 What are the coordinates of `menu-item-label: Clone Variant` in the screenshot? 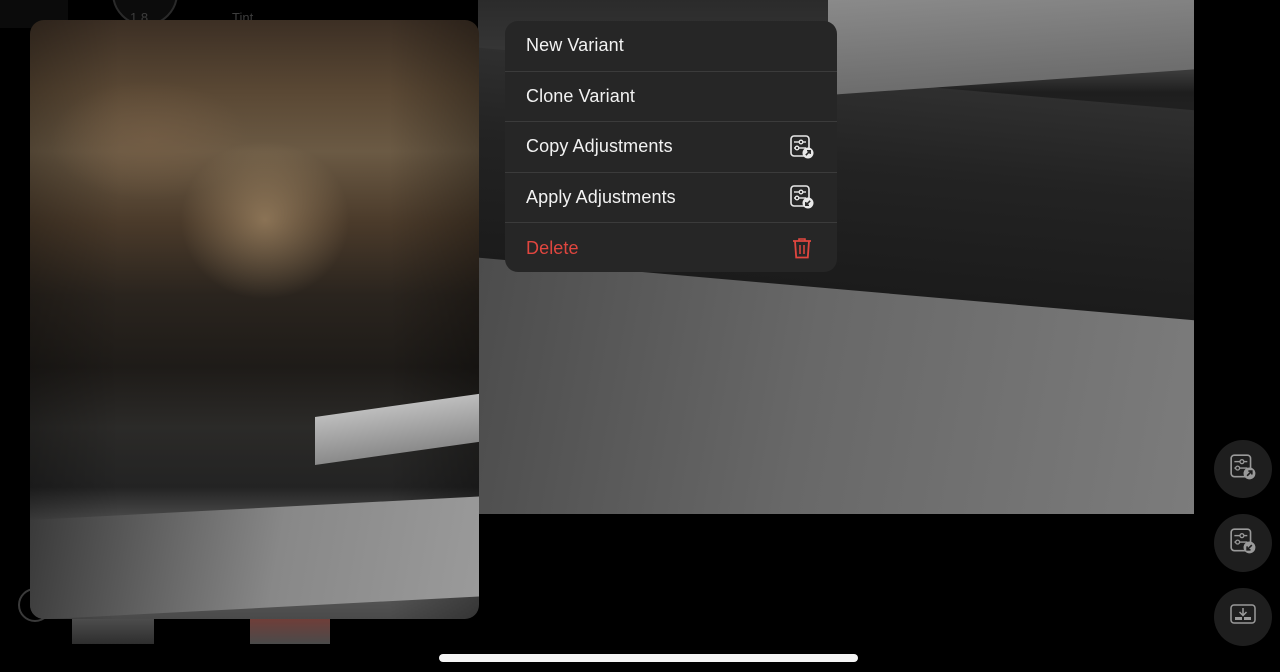 It's located at (581, 95).